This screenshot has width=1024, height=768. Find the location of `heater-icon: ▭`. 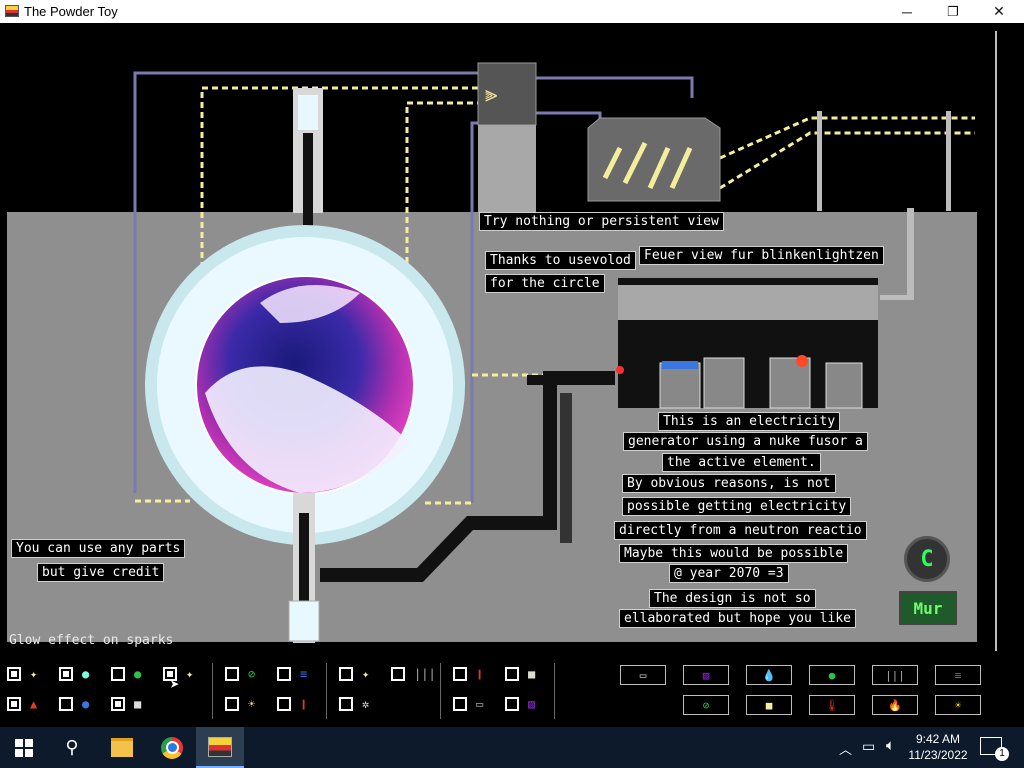

heater-icon: ▭ is located at coordinates (480, 704).